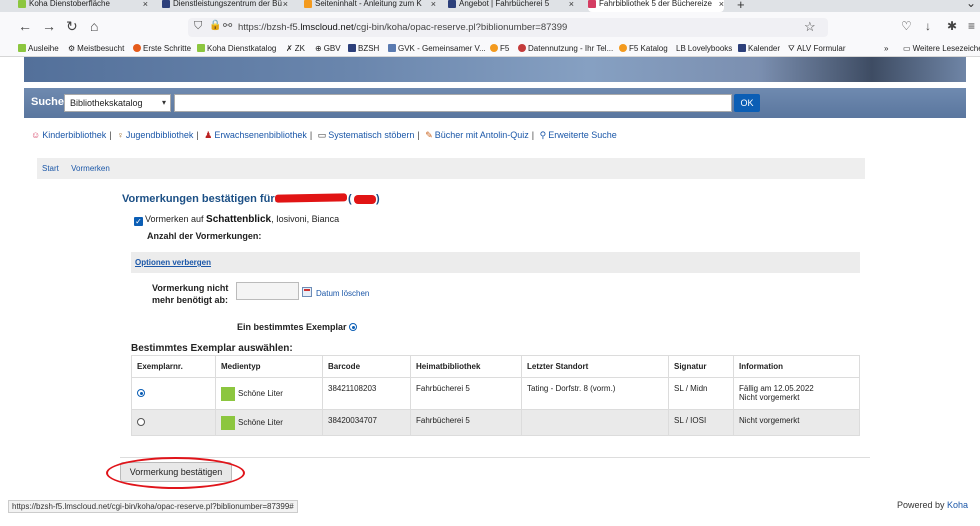  Describe the element at coordinates (366, 135) in the screenshot. I see `quicklink-systematisch-stoebern: ▭ Systematisch stöbern` at that location.